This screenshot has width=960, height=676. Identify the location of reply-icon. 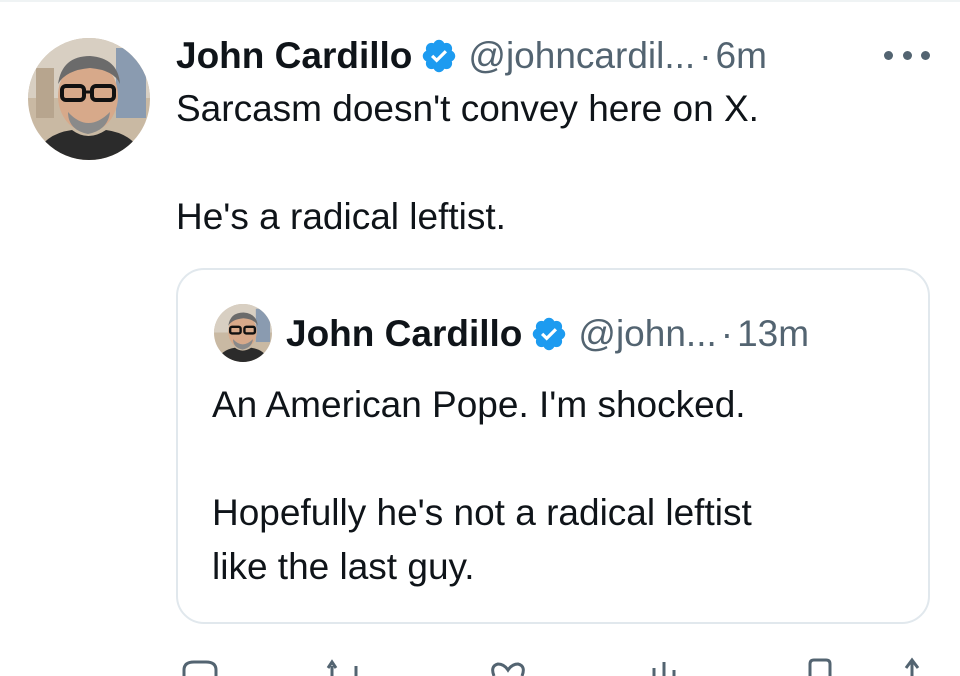
(200, 666).